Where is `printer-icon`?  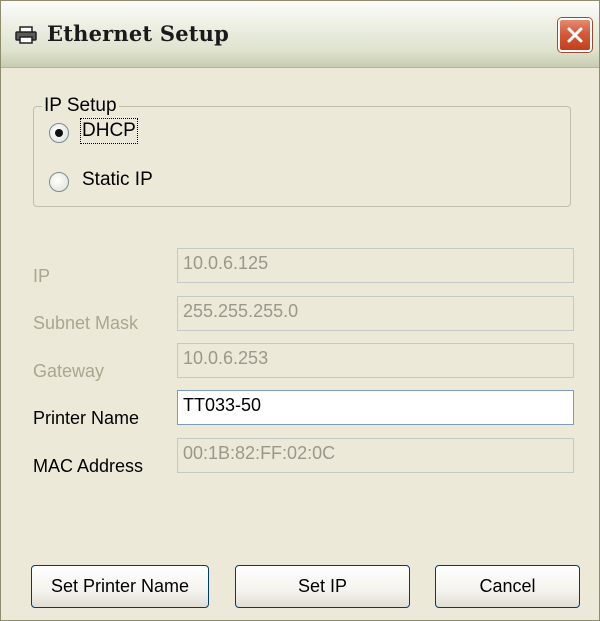 printer-icon is located at coordinates (26, 35).